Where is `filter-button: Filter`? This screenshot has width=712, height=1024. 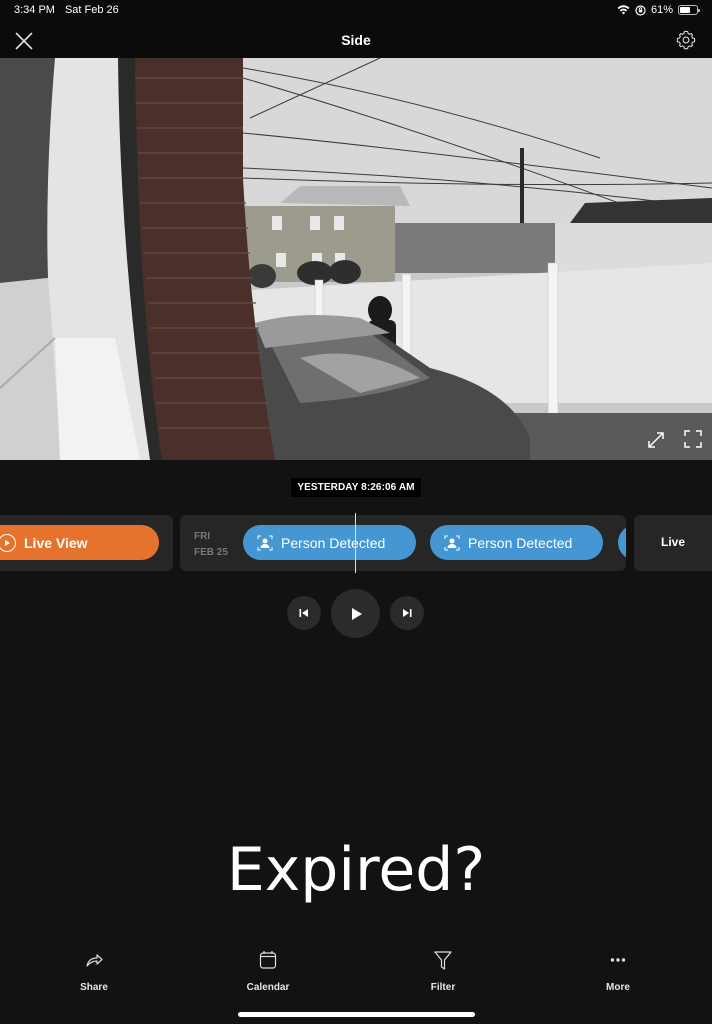
filter-button: Filter is located at coordinates (443, 966).